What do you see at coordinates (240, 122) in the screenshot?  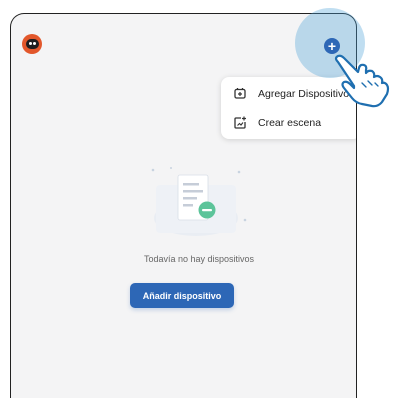 I see `create-scene-icon` at bounding box center [240, 122].